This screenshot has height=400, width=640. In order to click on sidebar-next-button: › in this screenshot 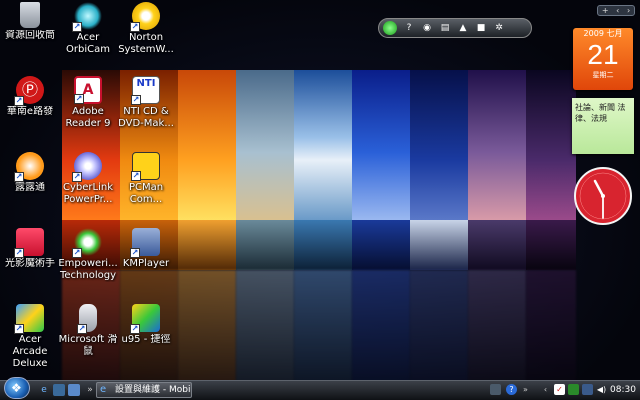, I will do `click(628, 10)`.